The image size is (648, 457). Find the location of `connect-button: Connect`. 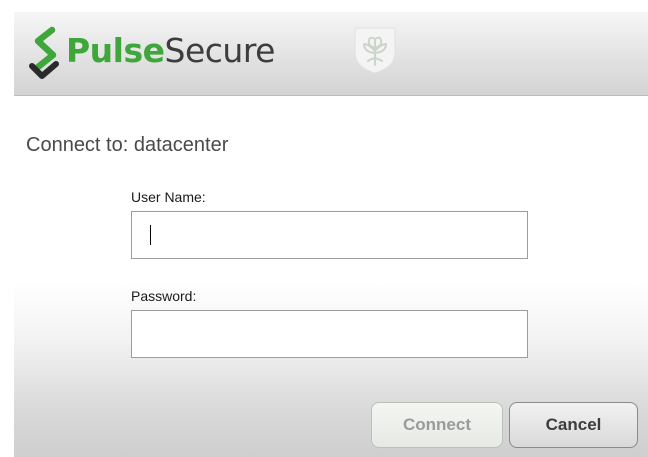

connect-button: Connect is located at coordinates (437, 425).